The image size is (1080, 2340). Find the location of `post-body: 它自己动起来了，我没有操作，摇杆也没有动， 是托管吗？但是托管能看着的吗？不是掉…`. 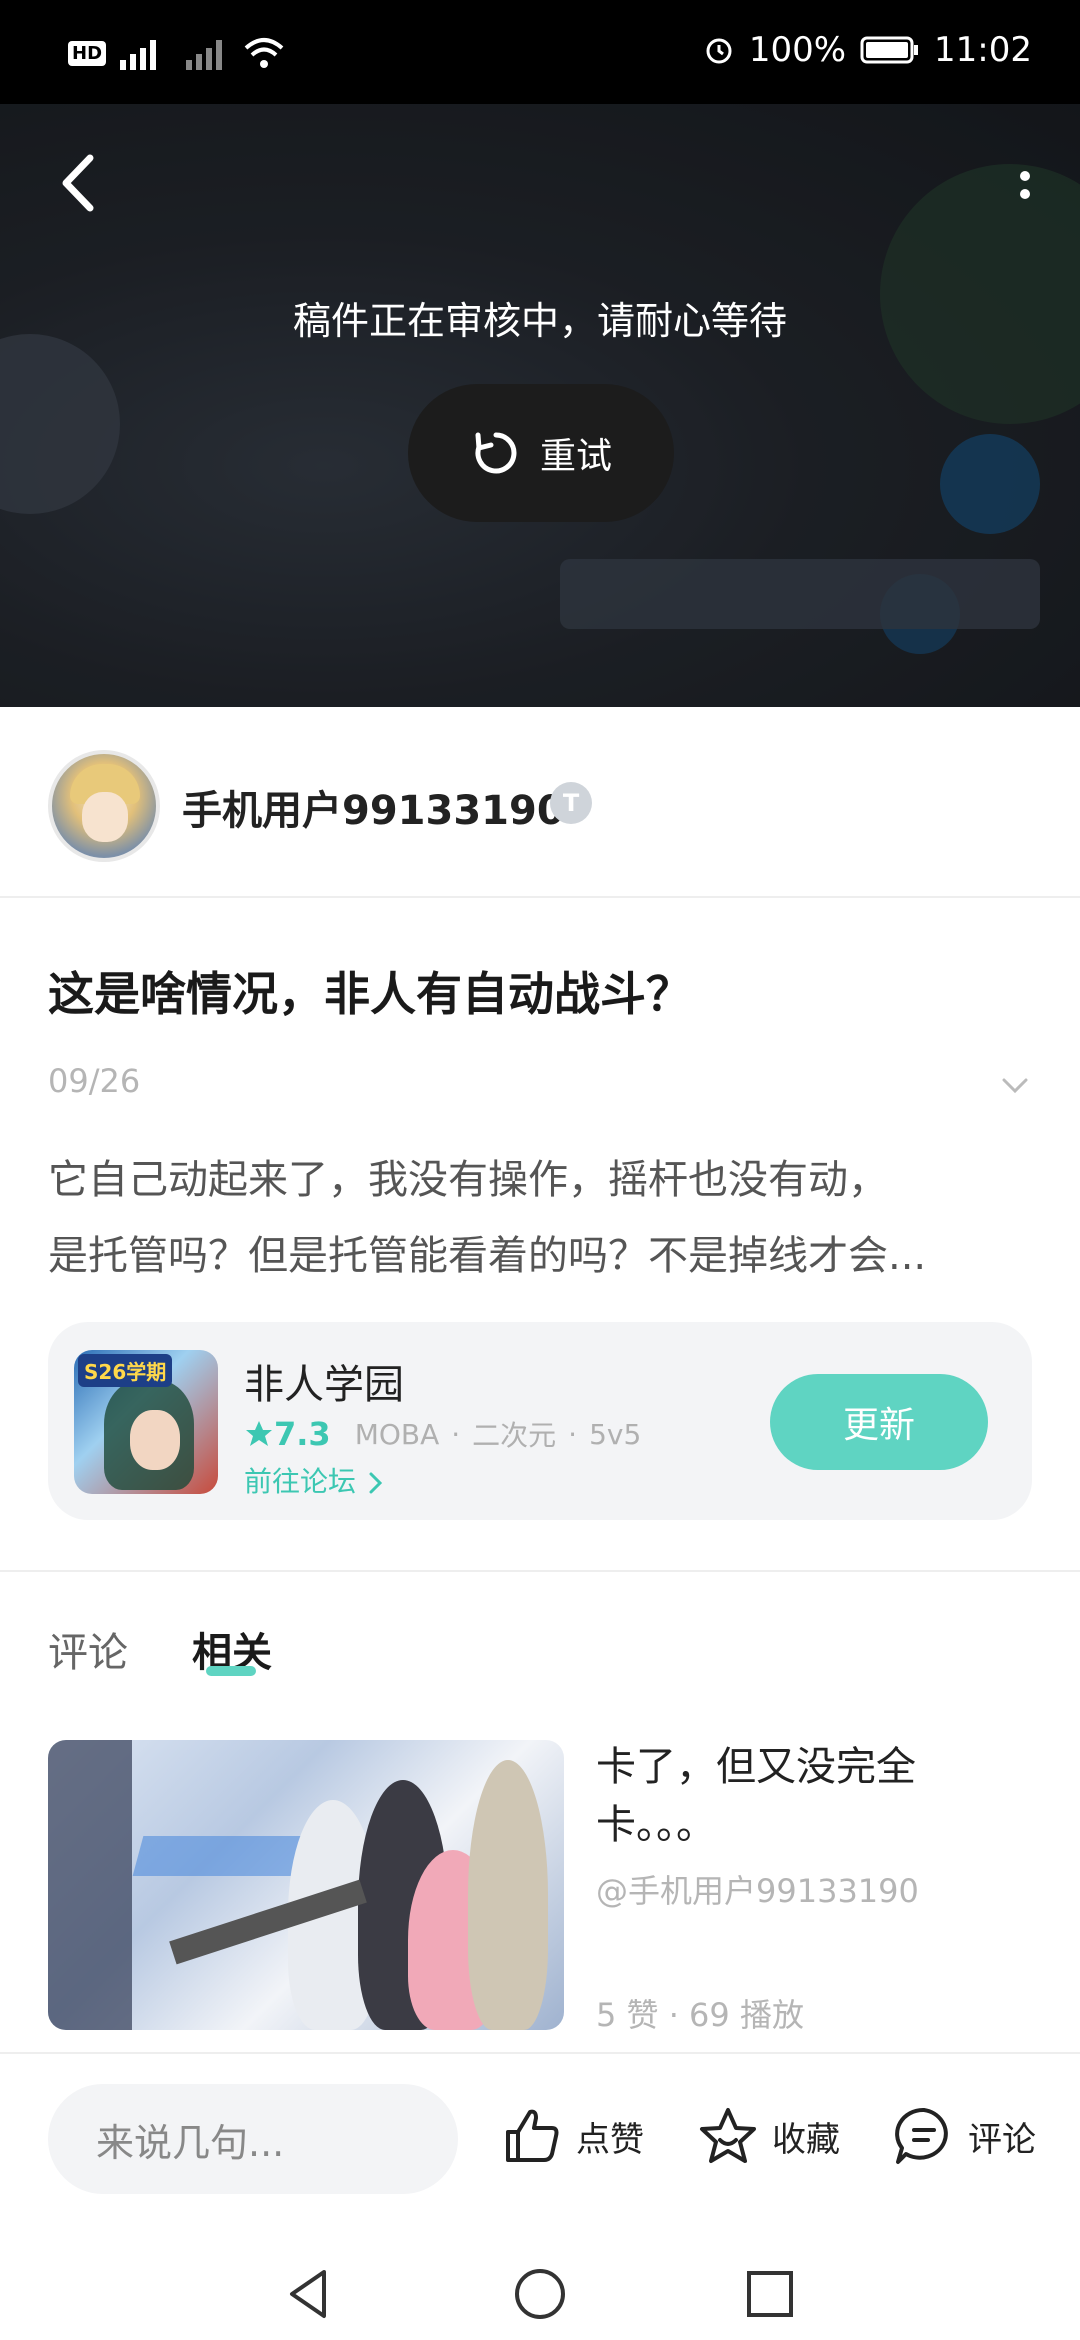

post-body: 它自己动起来了，我没有操作，摇杆也没有动， 是托管吗？但是托管能看着的吗？不是掉… is located at coordinates (543, 1218).